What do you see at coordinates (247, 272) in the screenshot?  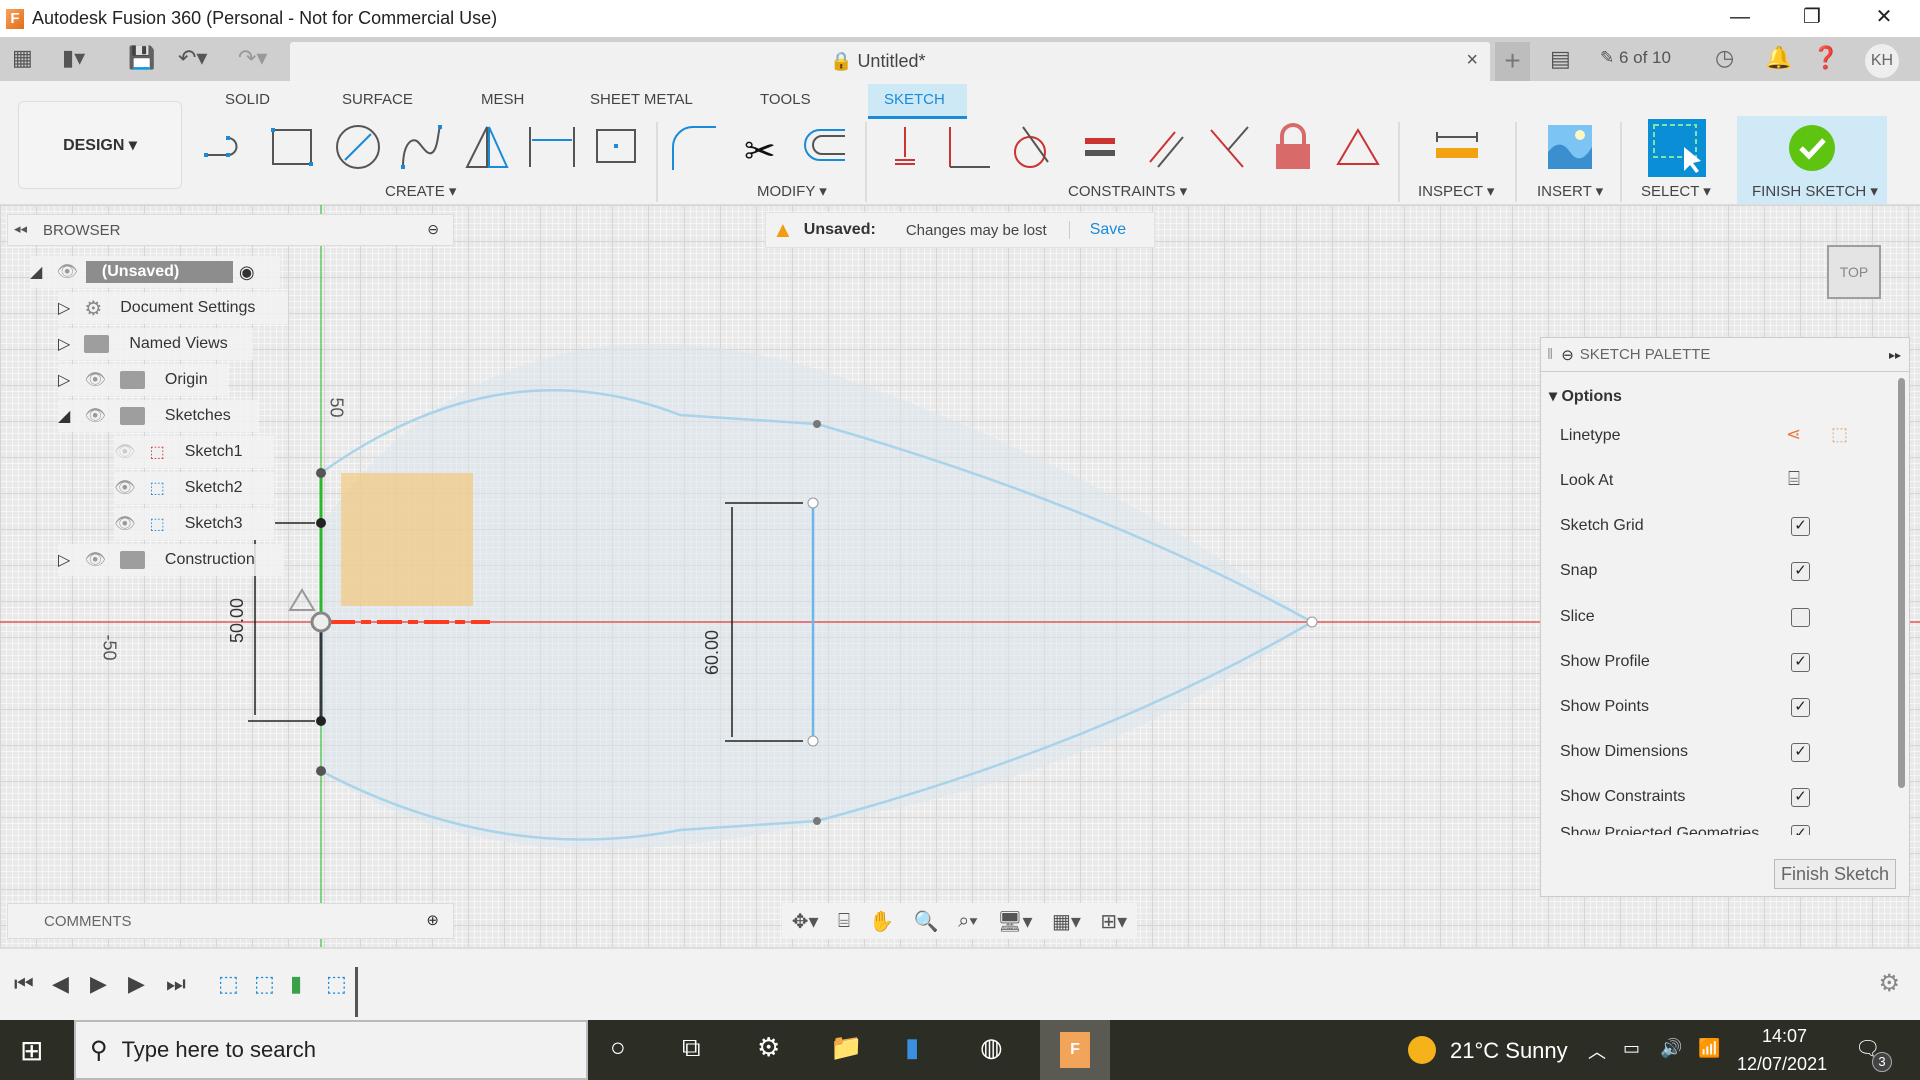 I see `activate-radio-icon: ◉` at bounding box center [247, 272].